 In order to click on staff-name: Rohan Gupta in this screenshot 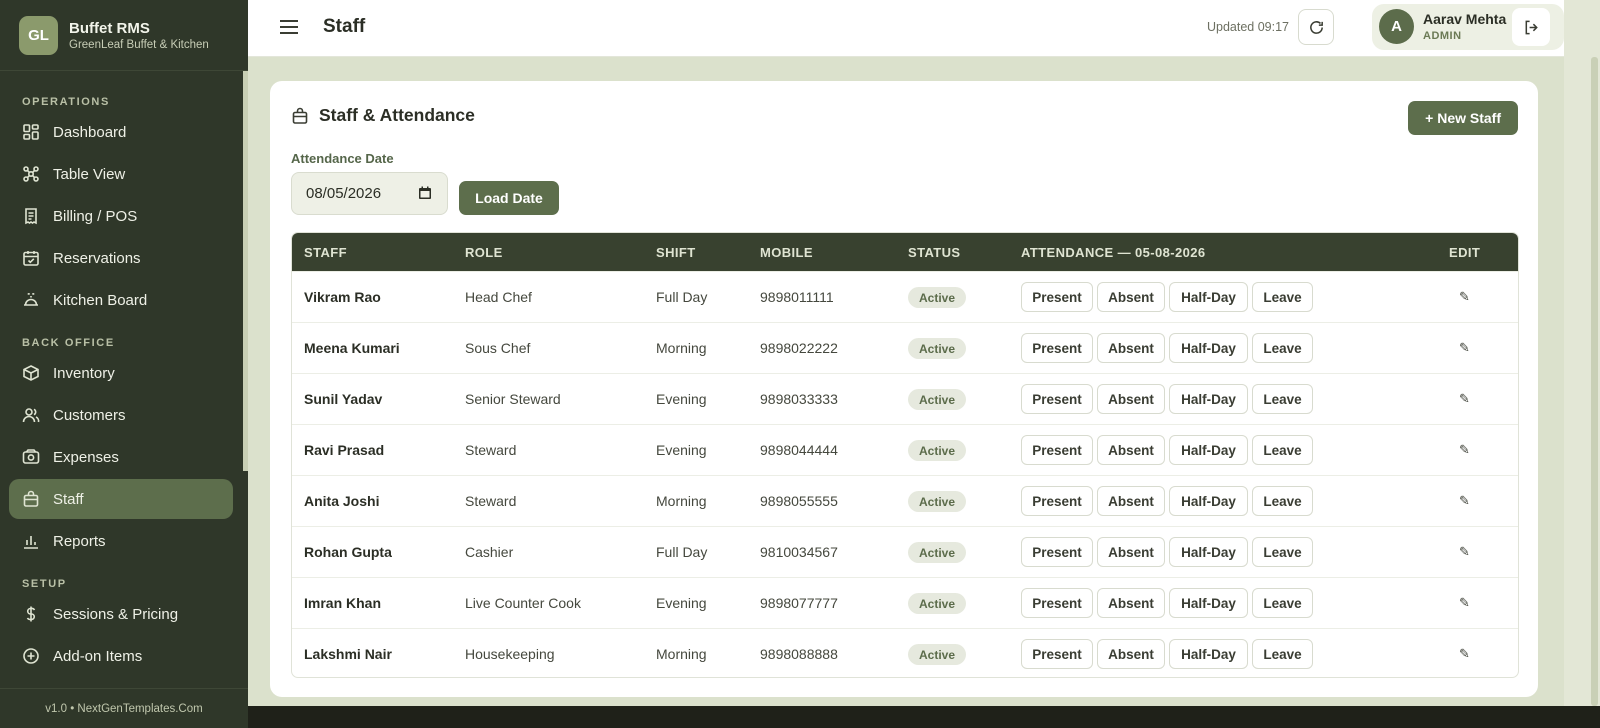, I will do `click(348, 552)`.